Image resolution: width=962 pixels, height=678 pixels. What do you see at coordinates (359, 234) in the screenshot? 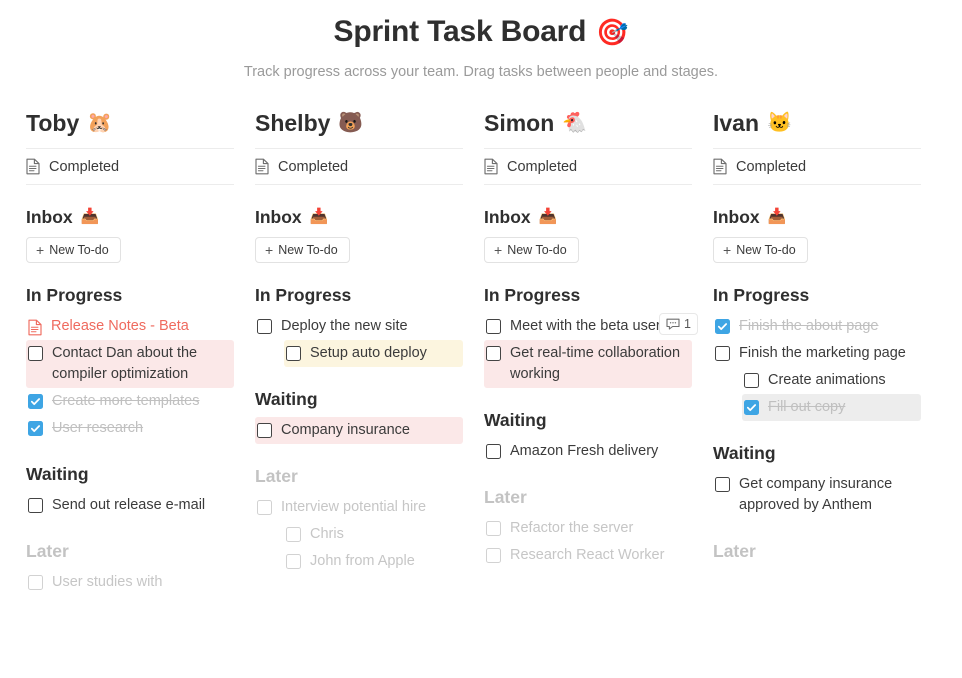
I see `inbox-section: Inbox 📥 + New To-do` at bounding box center [359, 234].